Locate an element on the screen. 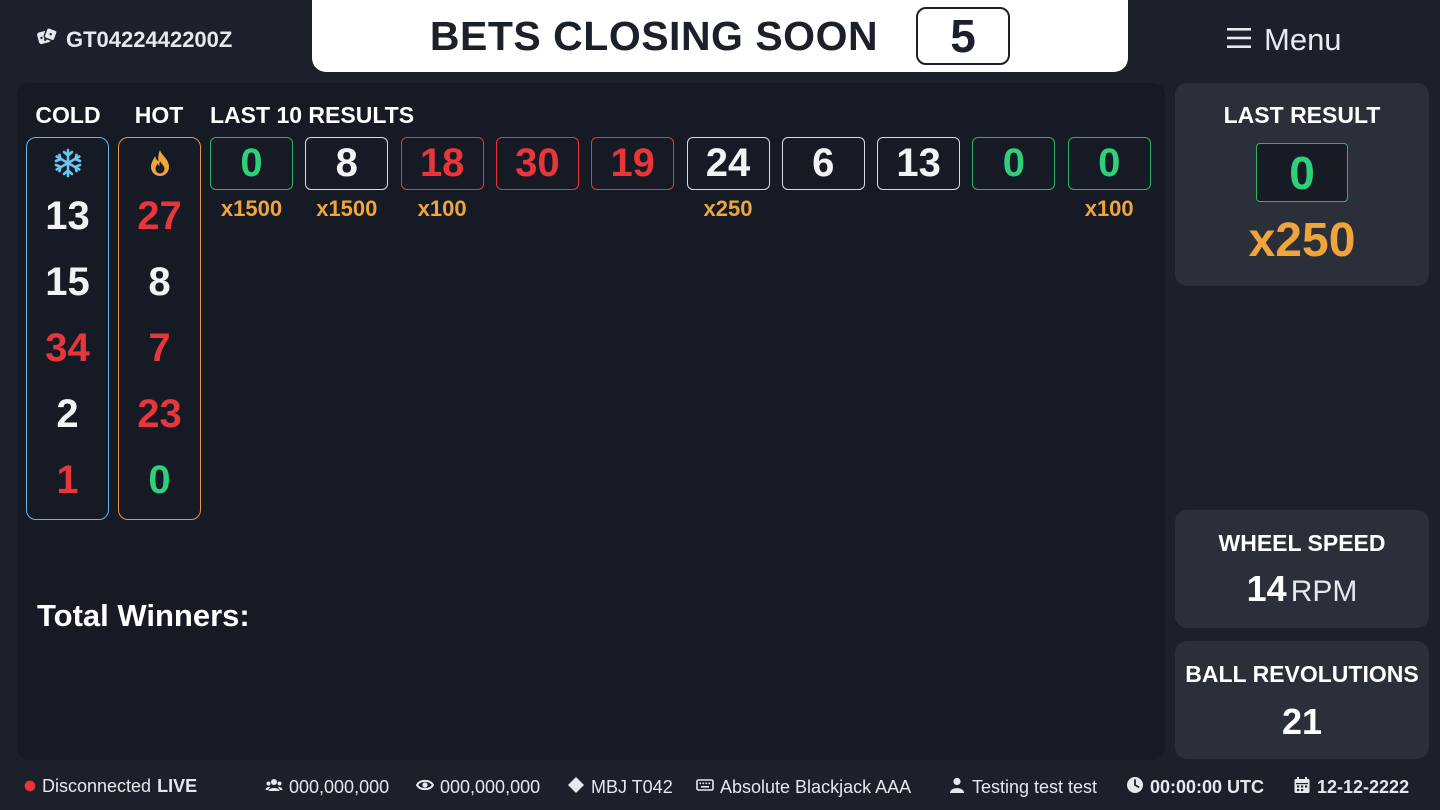 This screenshot has height=810, width=1440. viewers-value: 000,000,000 is located at coordinates (490, 787).